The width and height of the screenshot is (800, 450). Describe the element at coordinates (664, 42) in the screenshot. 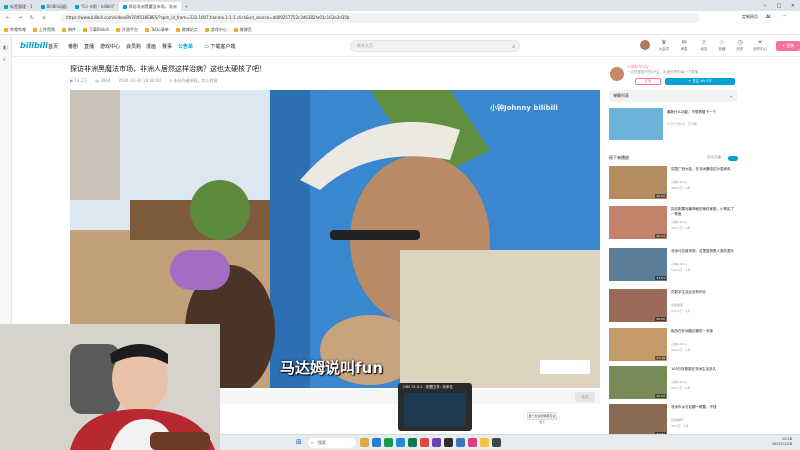

I see `vip-icon: ♛` at that location.